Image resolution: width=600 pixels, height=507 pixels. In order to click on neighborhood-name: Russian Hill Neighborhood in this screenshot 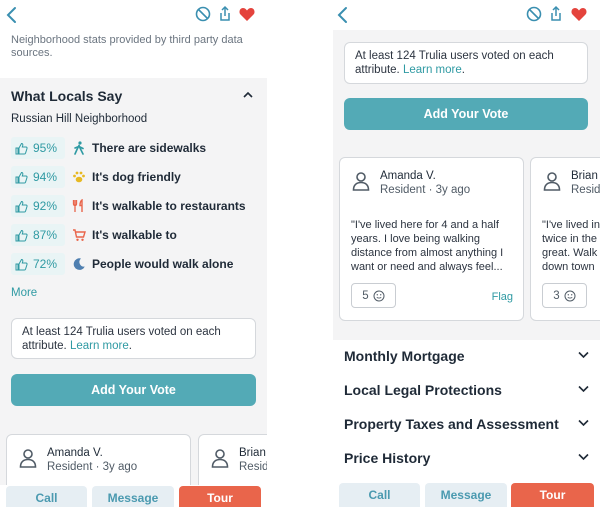, I will do `click(79, 119)`.